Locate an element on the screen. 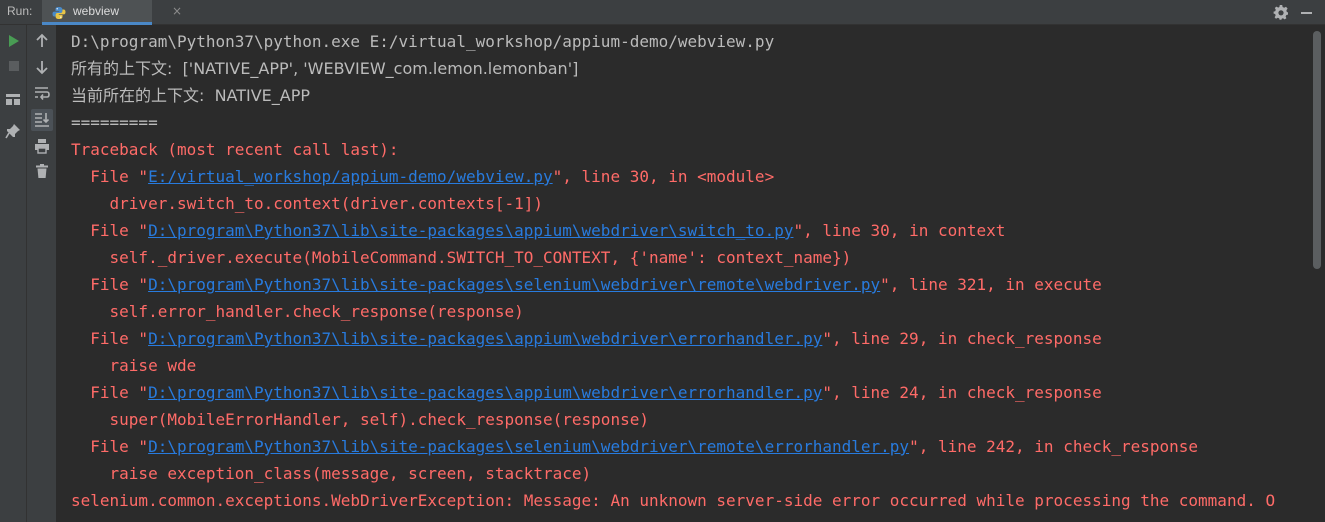 The width and height of the screenshot is (1325, 522). minimize-icon is located at coordinates (1306, 13).